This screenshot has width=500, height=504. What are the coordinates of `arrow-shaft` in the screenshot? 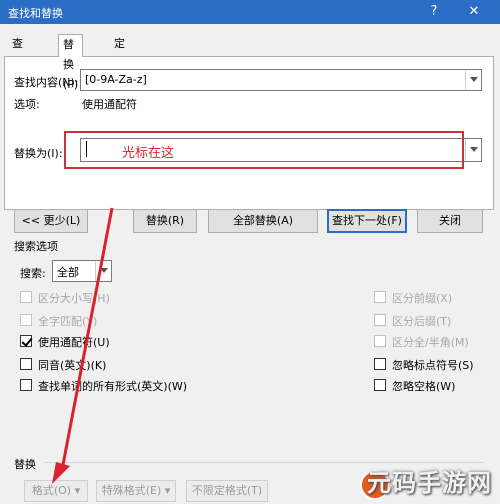 It's located at (87, 339).